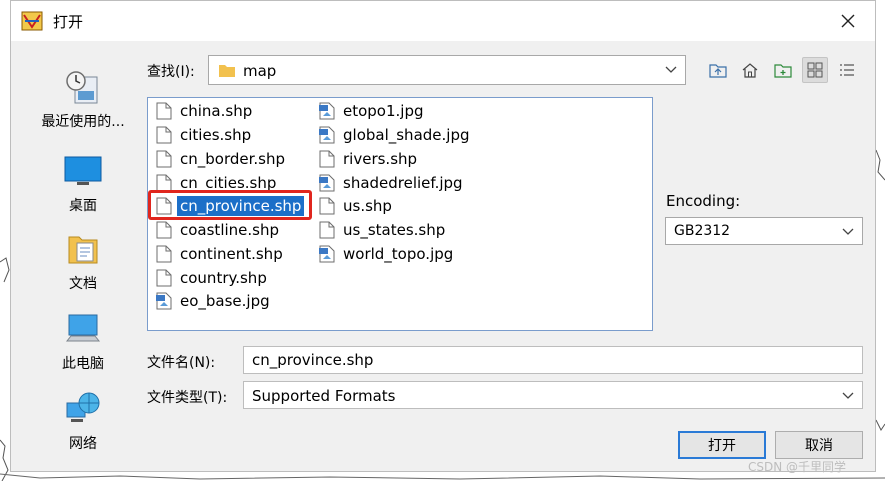  I want to click on place-desktop: 桌面, so click(83, 183).